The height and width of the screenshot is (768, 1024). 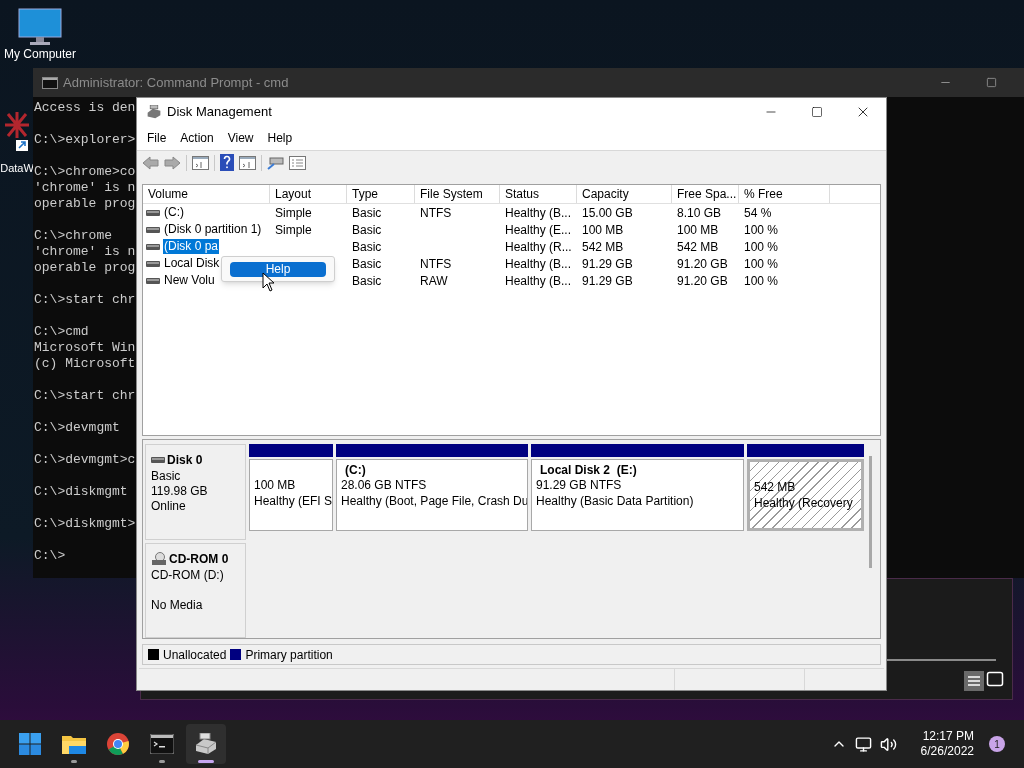 I want to click on table-cell: (Disk 0 partition 1), so click(x=213, y=229).